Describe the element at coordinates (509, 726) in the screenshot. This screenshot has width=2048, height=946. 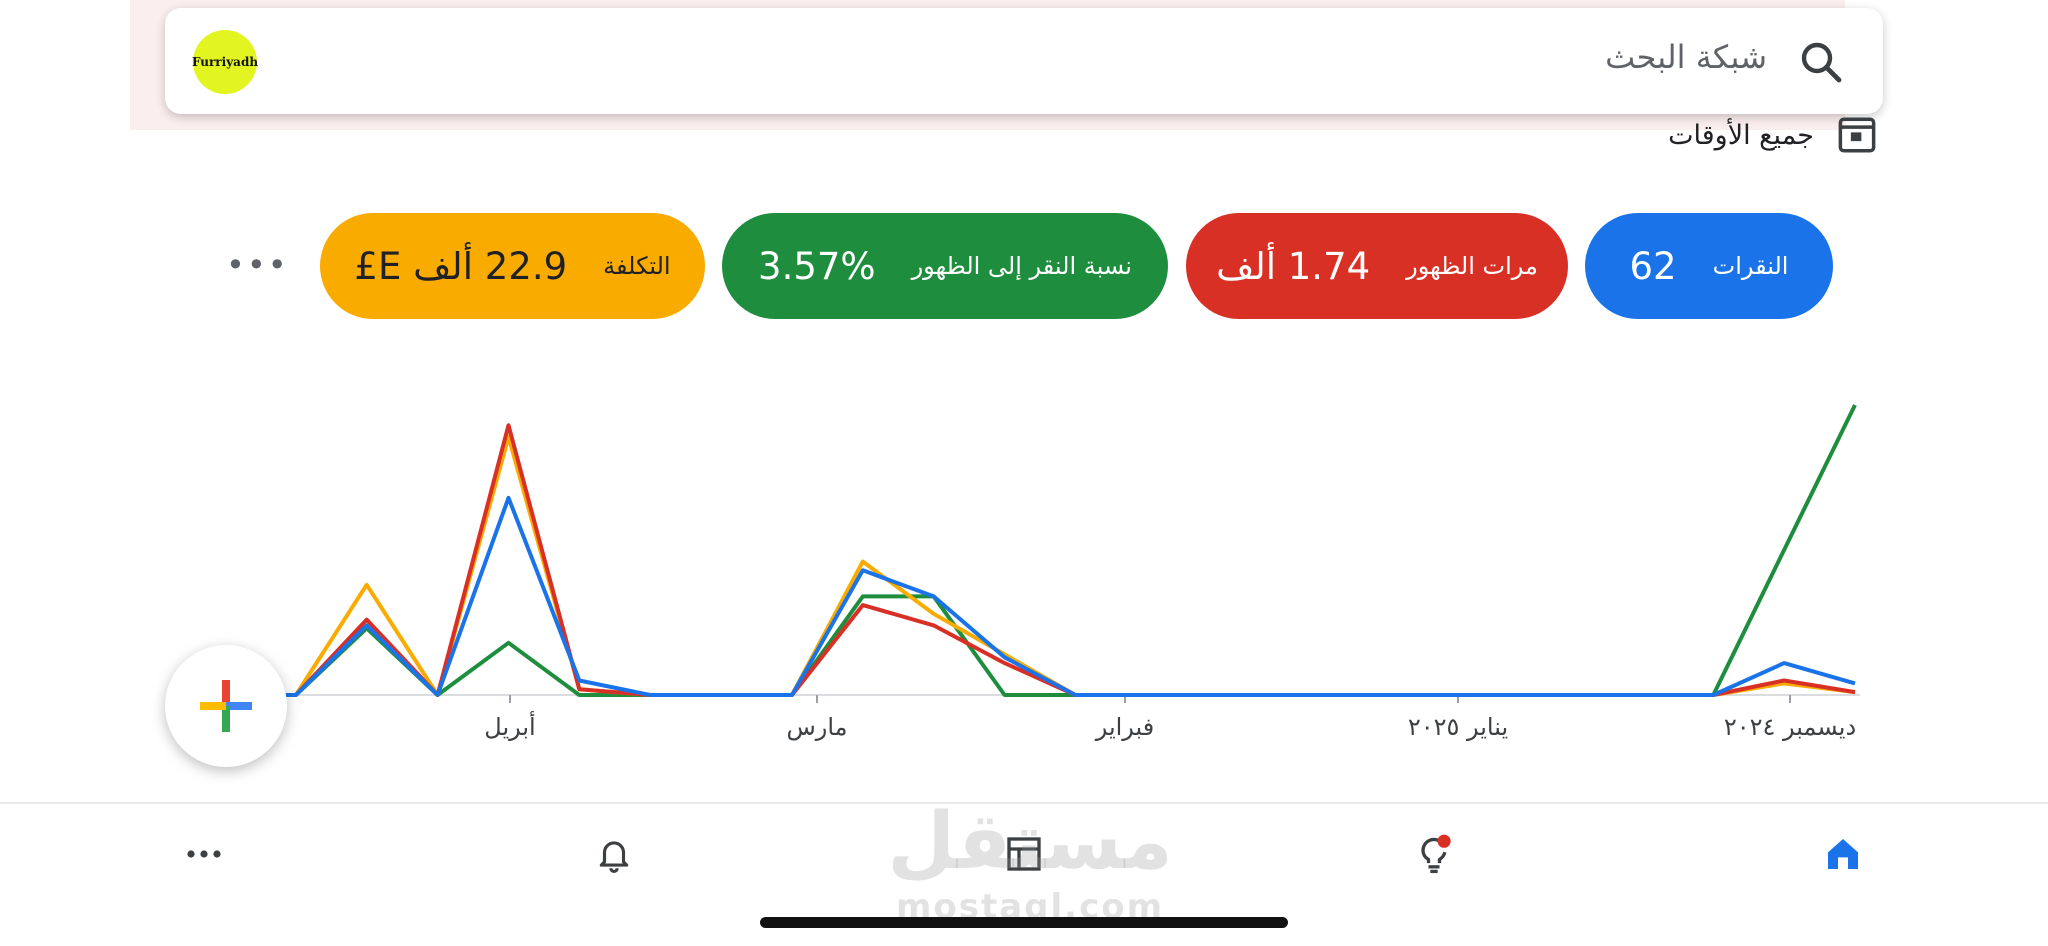
I see `x-axis-tick-label: أبريل` at that location.